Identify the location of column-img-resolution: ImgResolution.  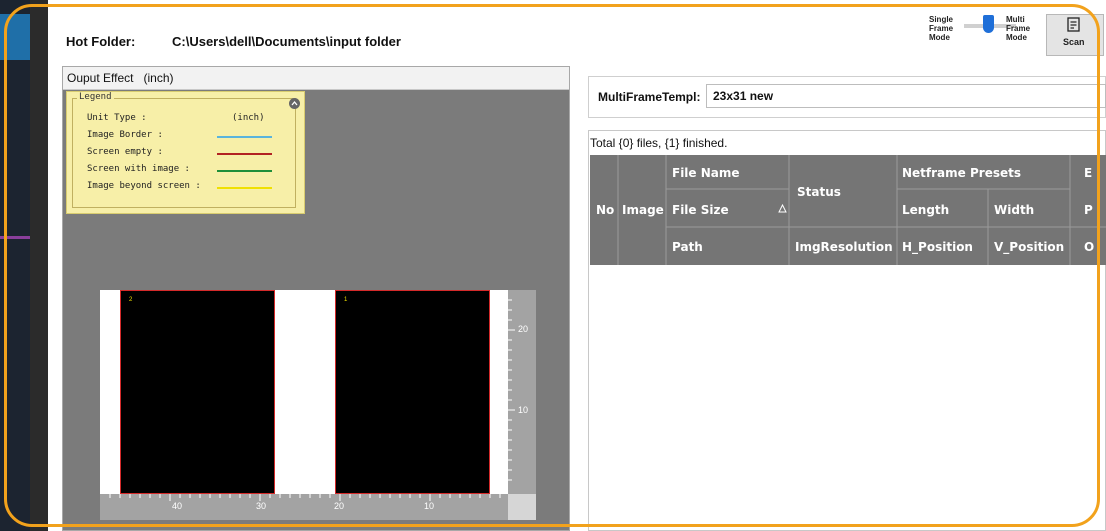
(844, 247).